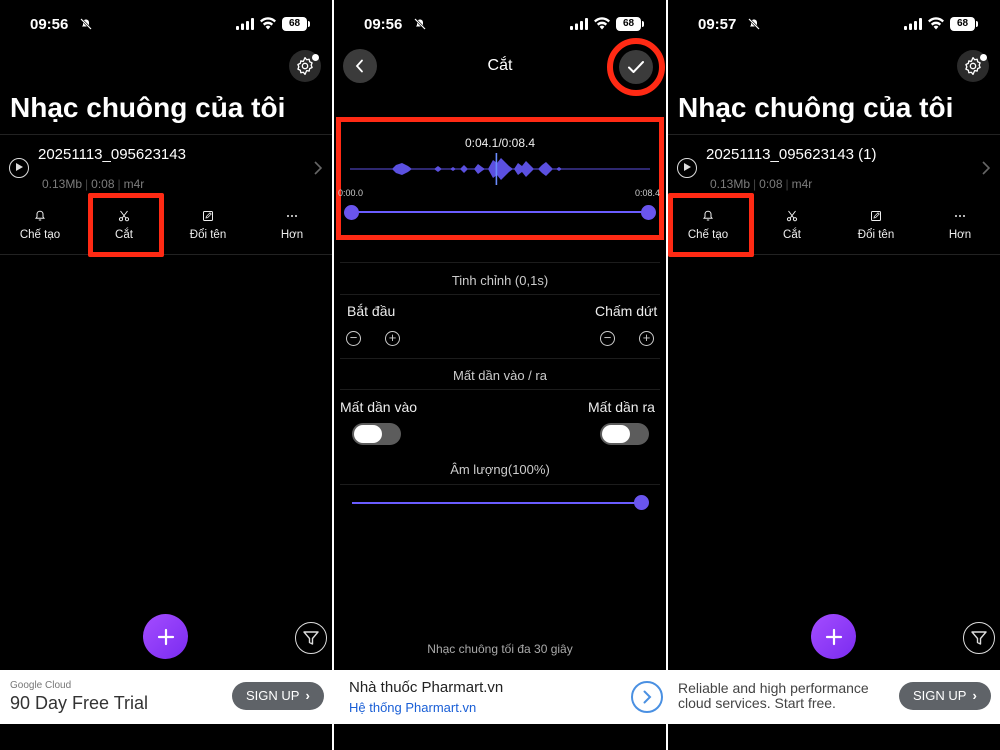 The width and height of the screenshot is (1000, 750). I want to click on fade-section-label: Mất dần vào / ra, so click(500, 375).